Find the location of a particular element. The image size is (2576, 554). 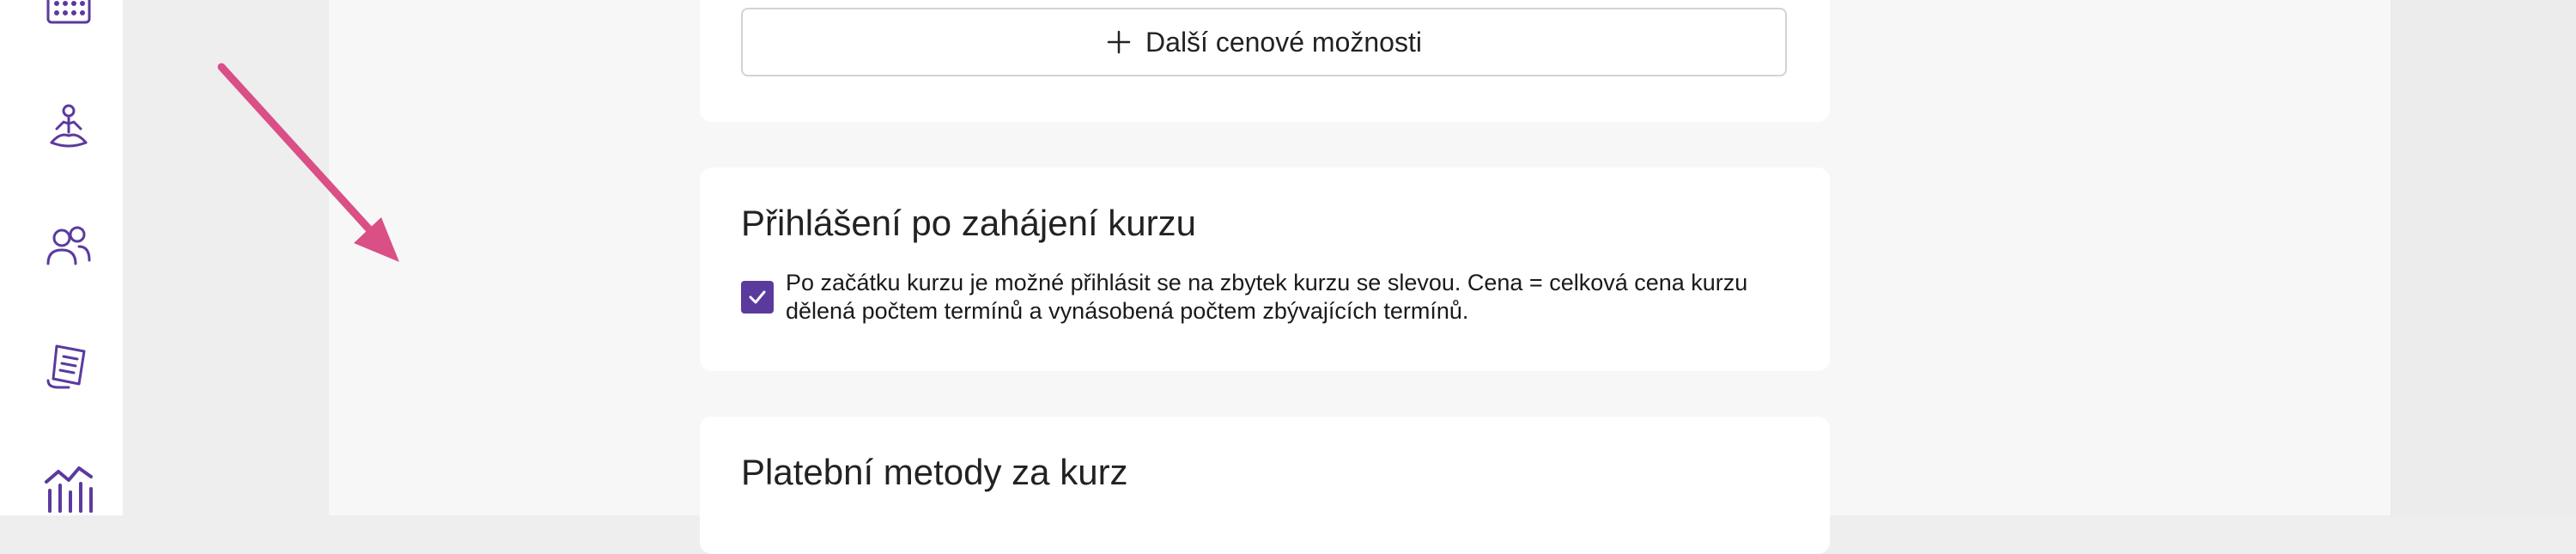

right-panel is located at coordinates (2484, 257).